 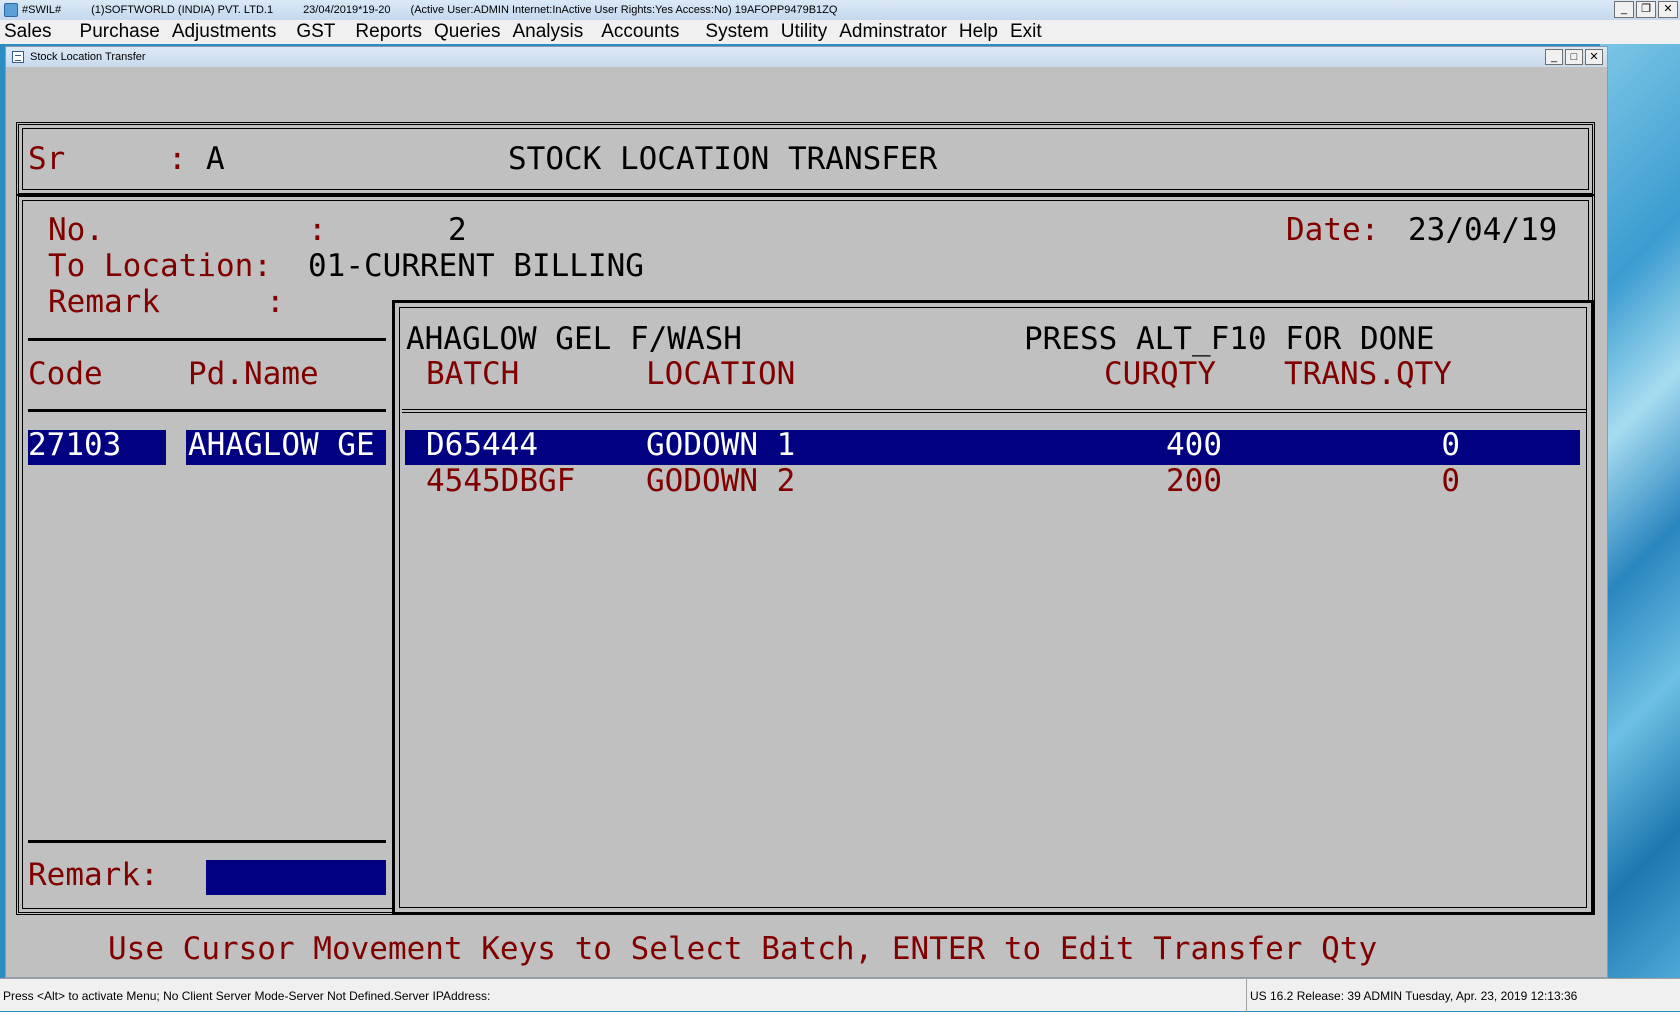 What do you see at coordinates (42, 10) in the screenshot?
I see `app-name: #SWIL#` at bounding box center [42, 10].